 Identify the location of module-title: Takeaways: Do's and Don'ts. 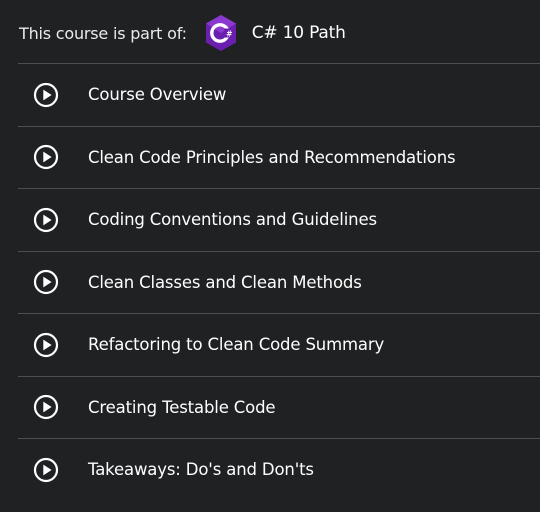
(201, 470).